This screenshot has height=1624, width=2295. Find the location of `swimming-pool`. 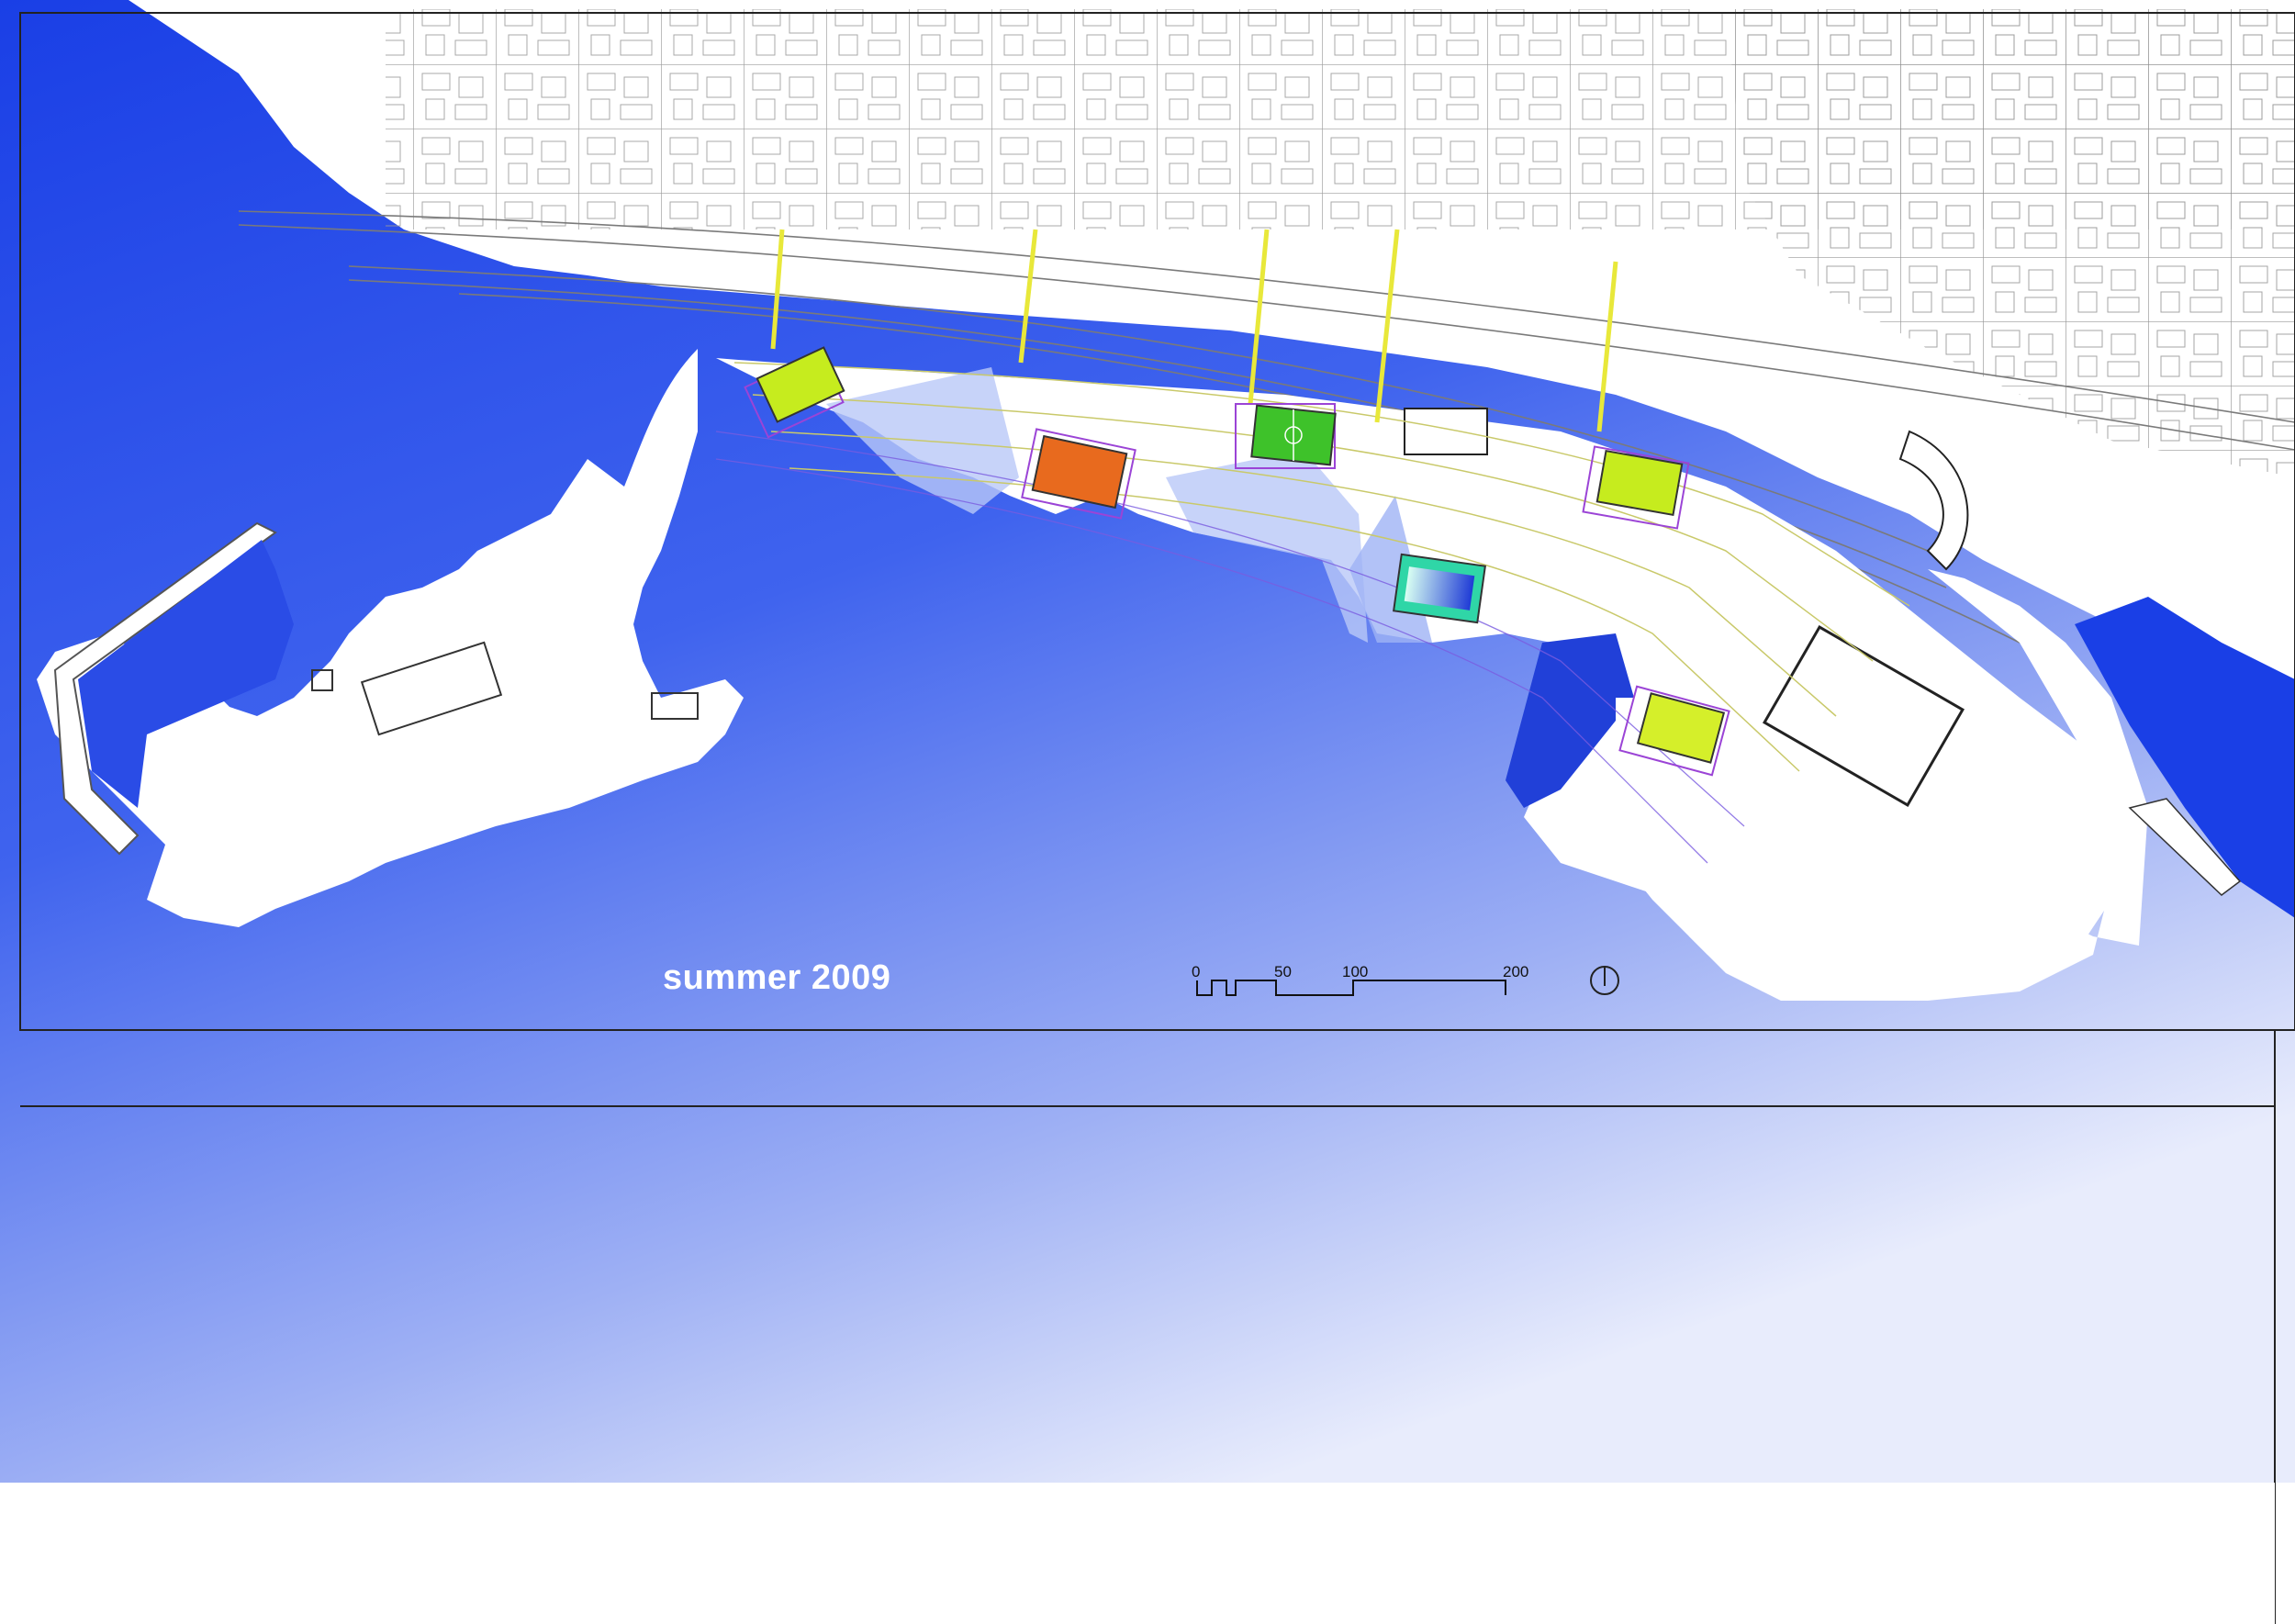

swimming-pool is located at coordinates (1439, 588).